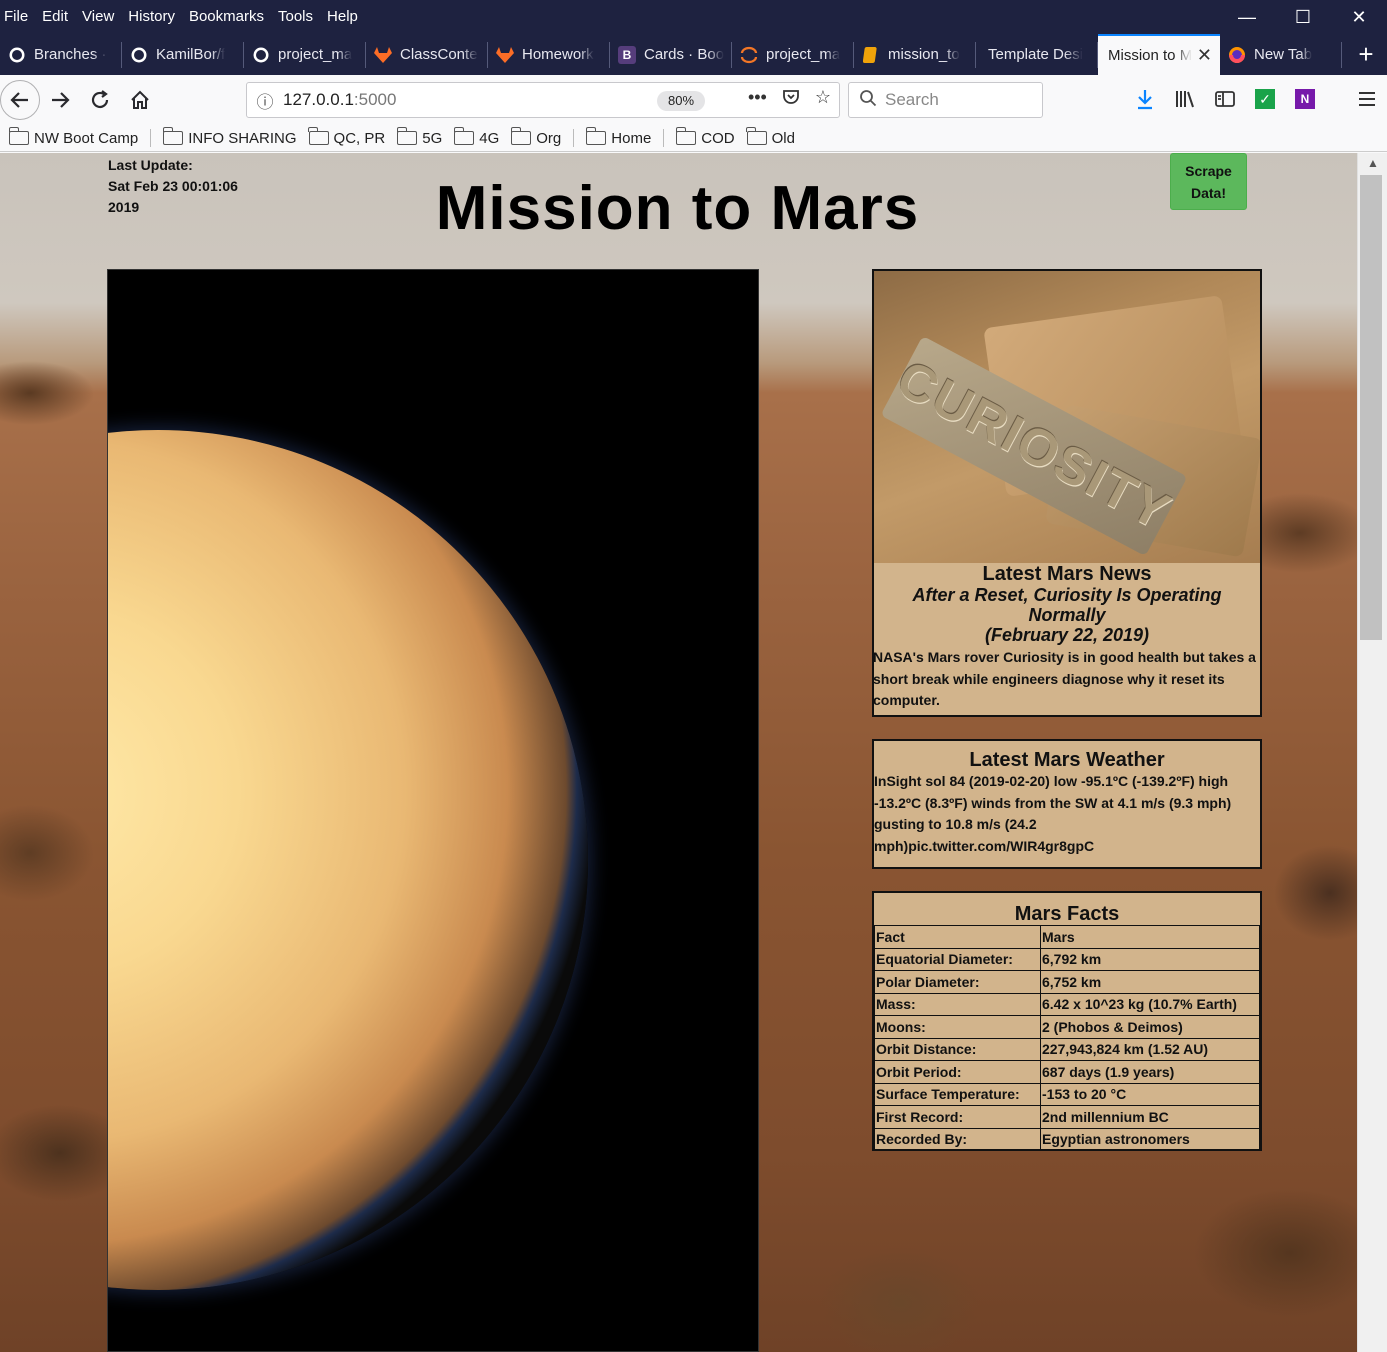 This screenshot has height=1352, width=1387. I want to click on library-icon, so click(1185, 99).